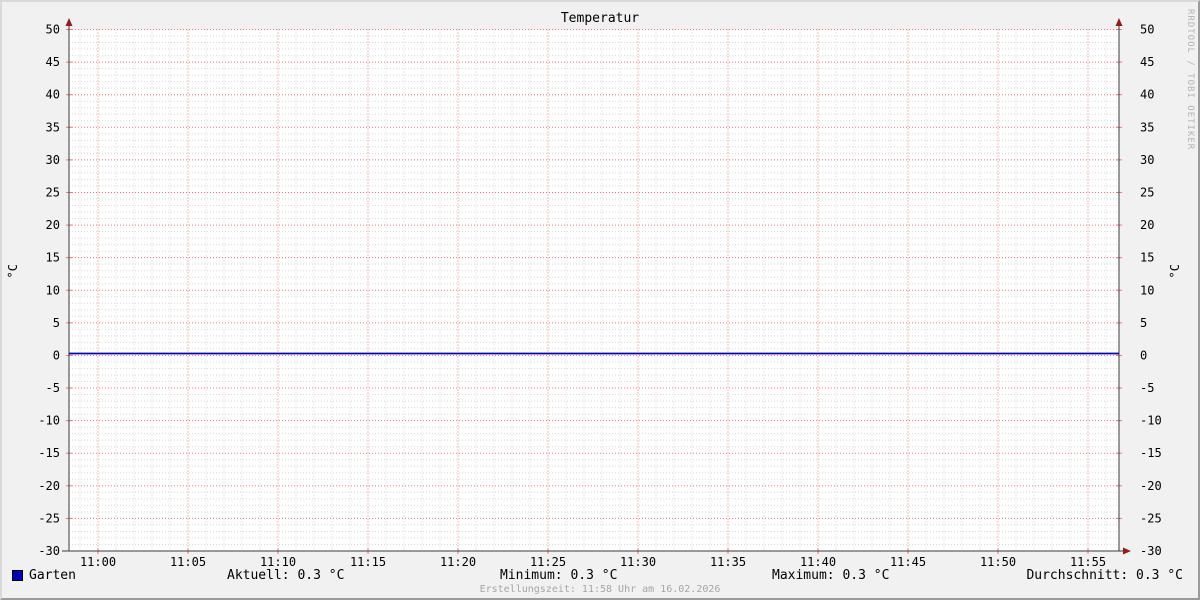  Describe the element at coordinates (1147, 62) in the screenshot. I see `y-tick-label-right: 45` at that location.